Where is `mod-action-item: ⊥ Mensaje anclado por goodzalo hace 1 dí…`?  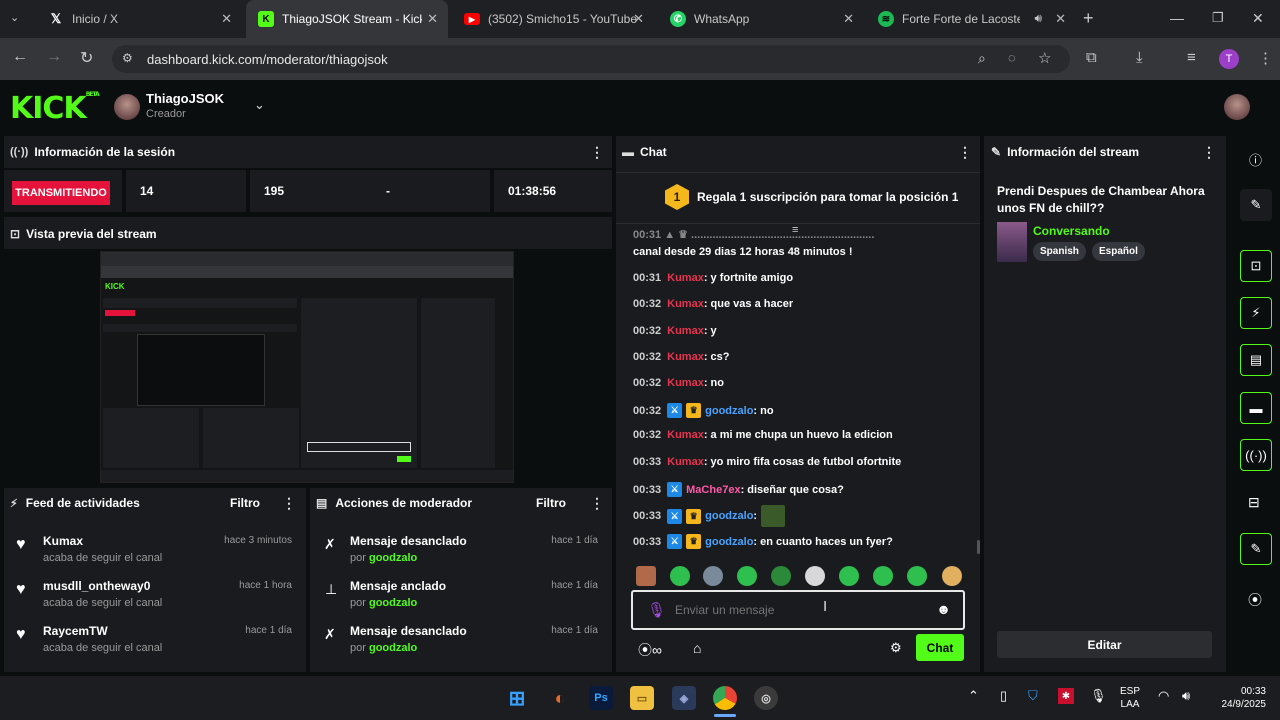 mod-action-item: ⊥ Mensaje anclado por goodzalo hace 1 dí… is located at coordinates (462, 594).